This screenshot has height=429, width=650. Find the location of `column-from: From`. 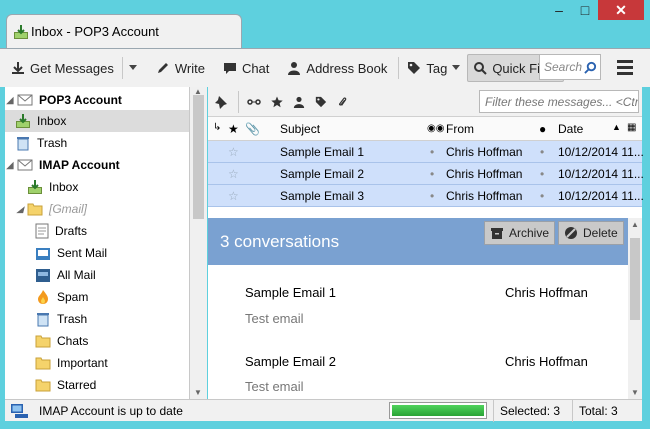

column-from: From is located at coordinates (460, 129).